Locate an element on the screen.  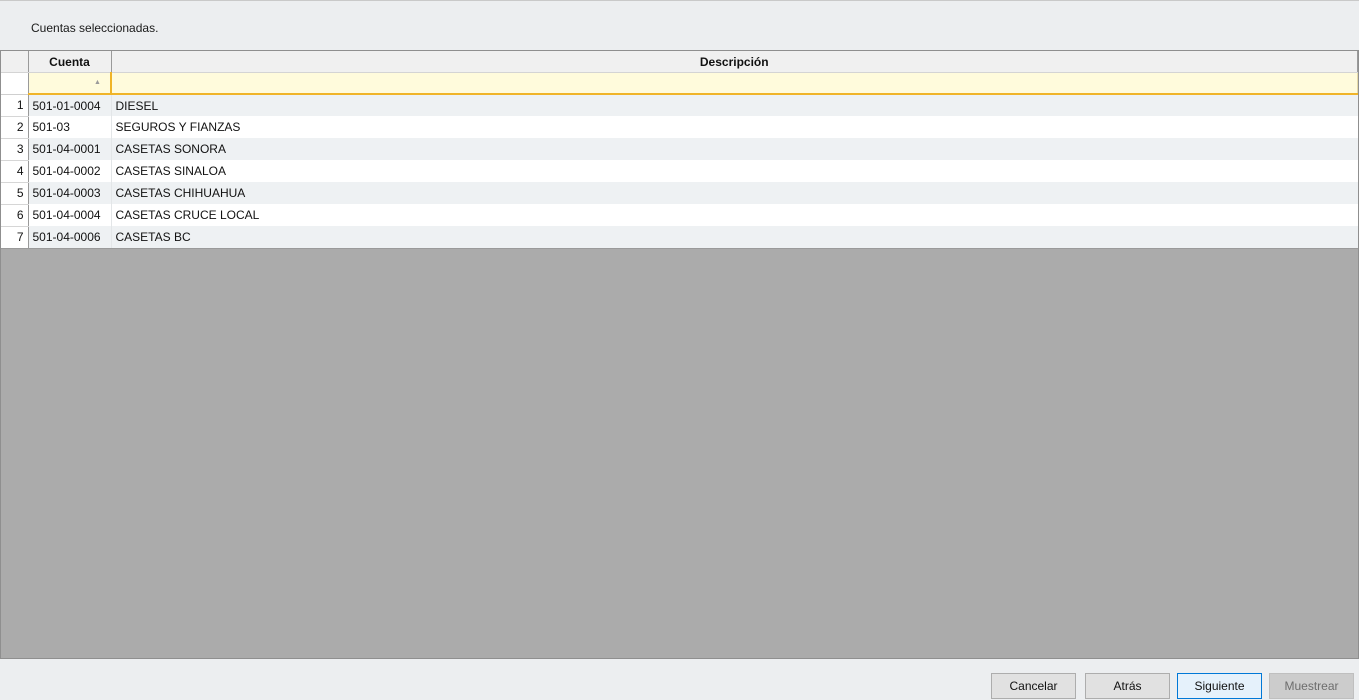
filter-row is located at coordinates (679, 83).